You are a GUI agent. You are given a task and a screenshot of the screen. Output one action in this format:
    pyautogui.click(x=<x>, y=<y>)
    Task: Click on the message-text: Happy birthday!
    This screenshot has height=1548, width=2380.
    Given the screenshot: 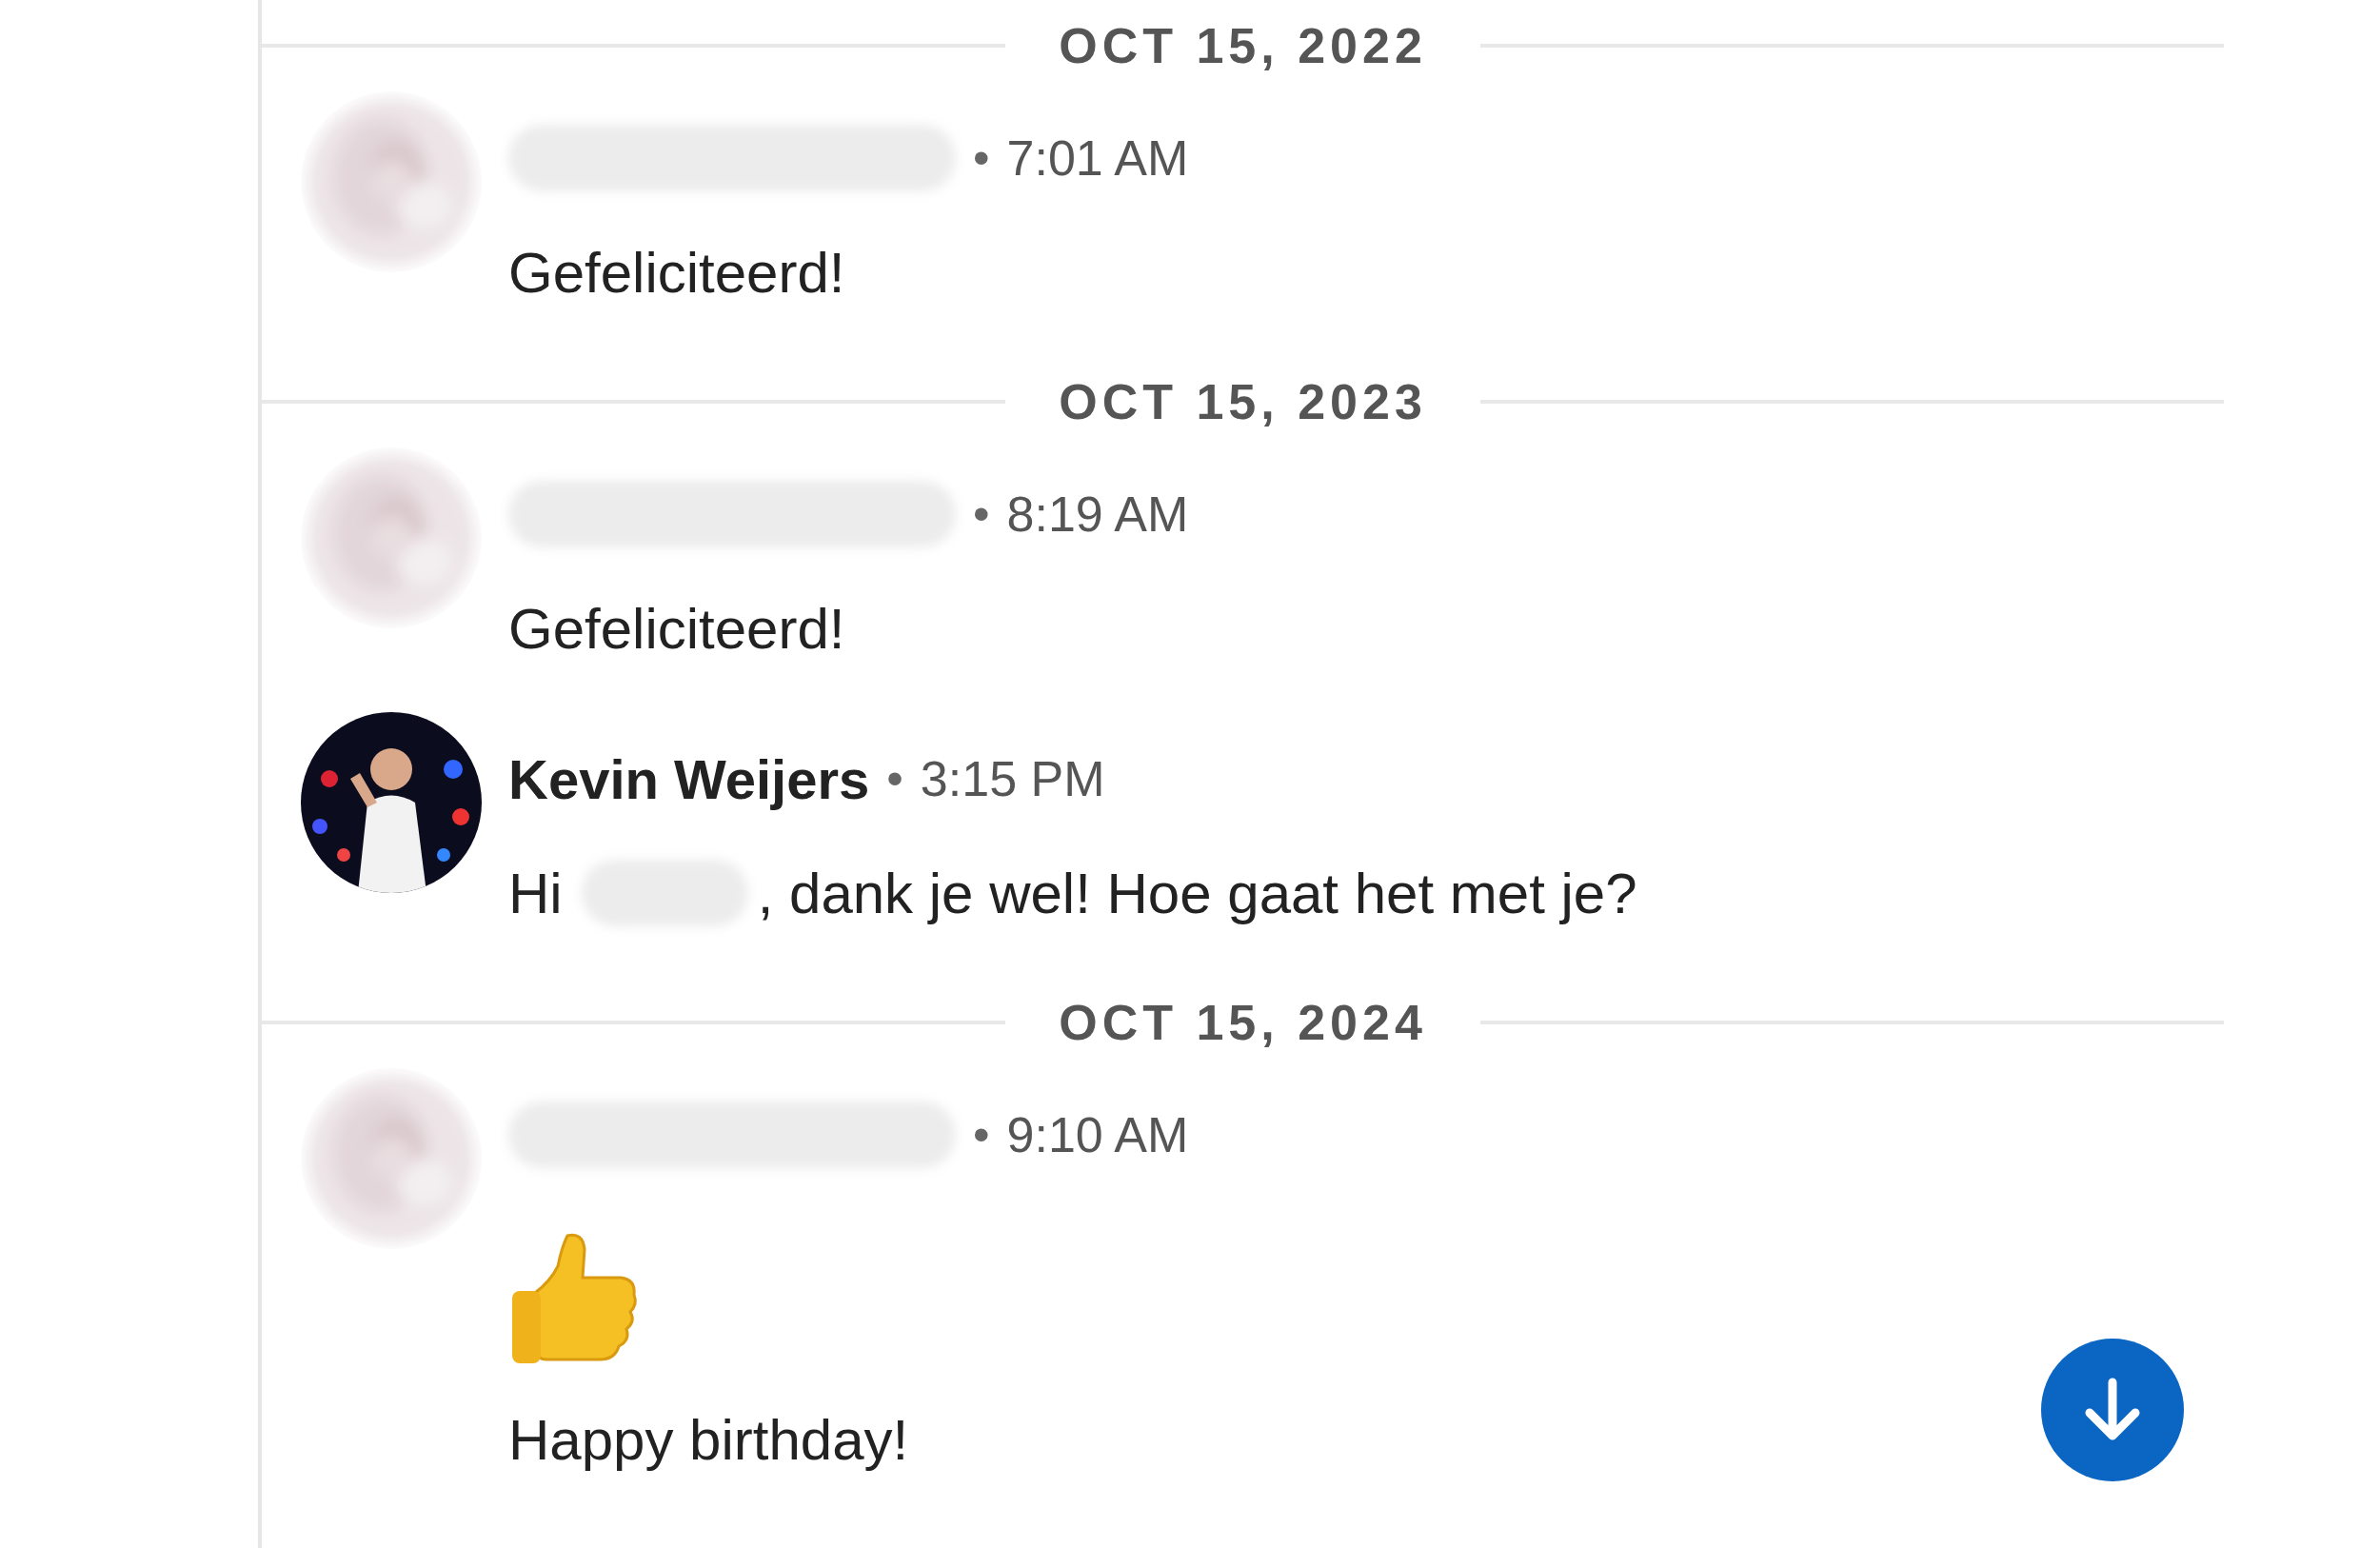 What is the action you would take?
    pyautogui.click(x=708, y=1439)
    